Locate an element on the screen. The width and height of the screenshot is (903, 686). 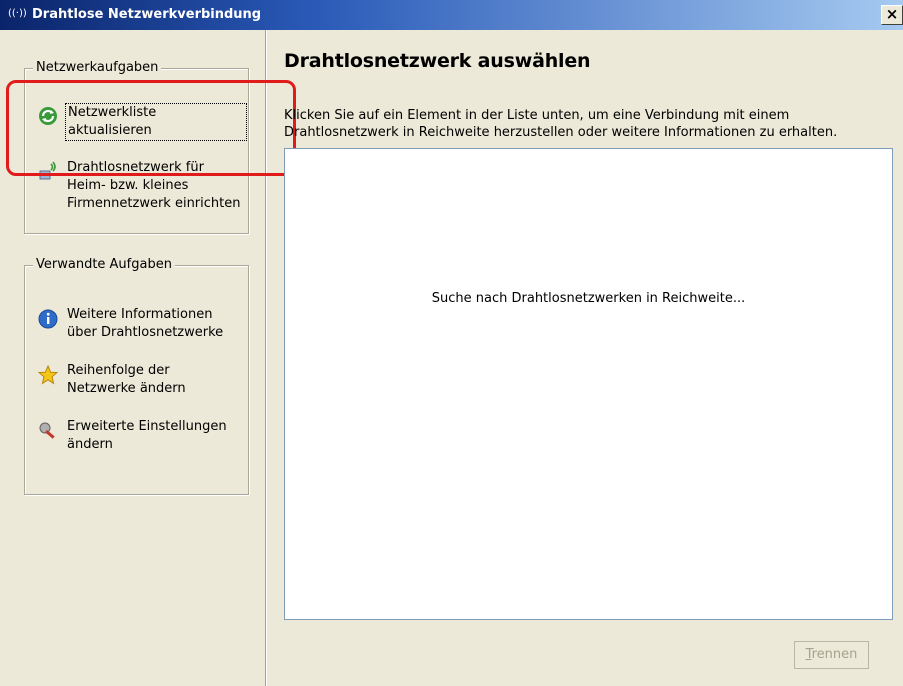
label-line: Firmennetzwerk einrichten is located at coordinates (154, 203).